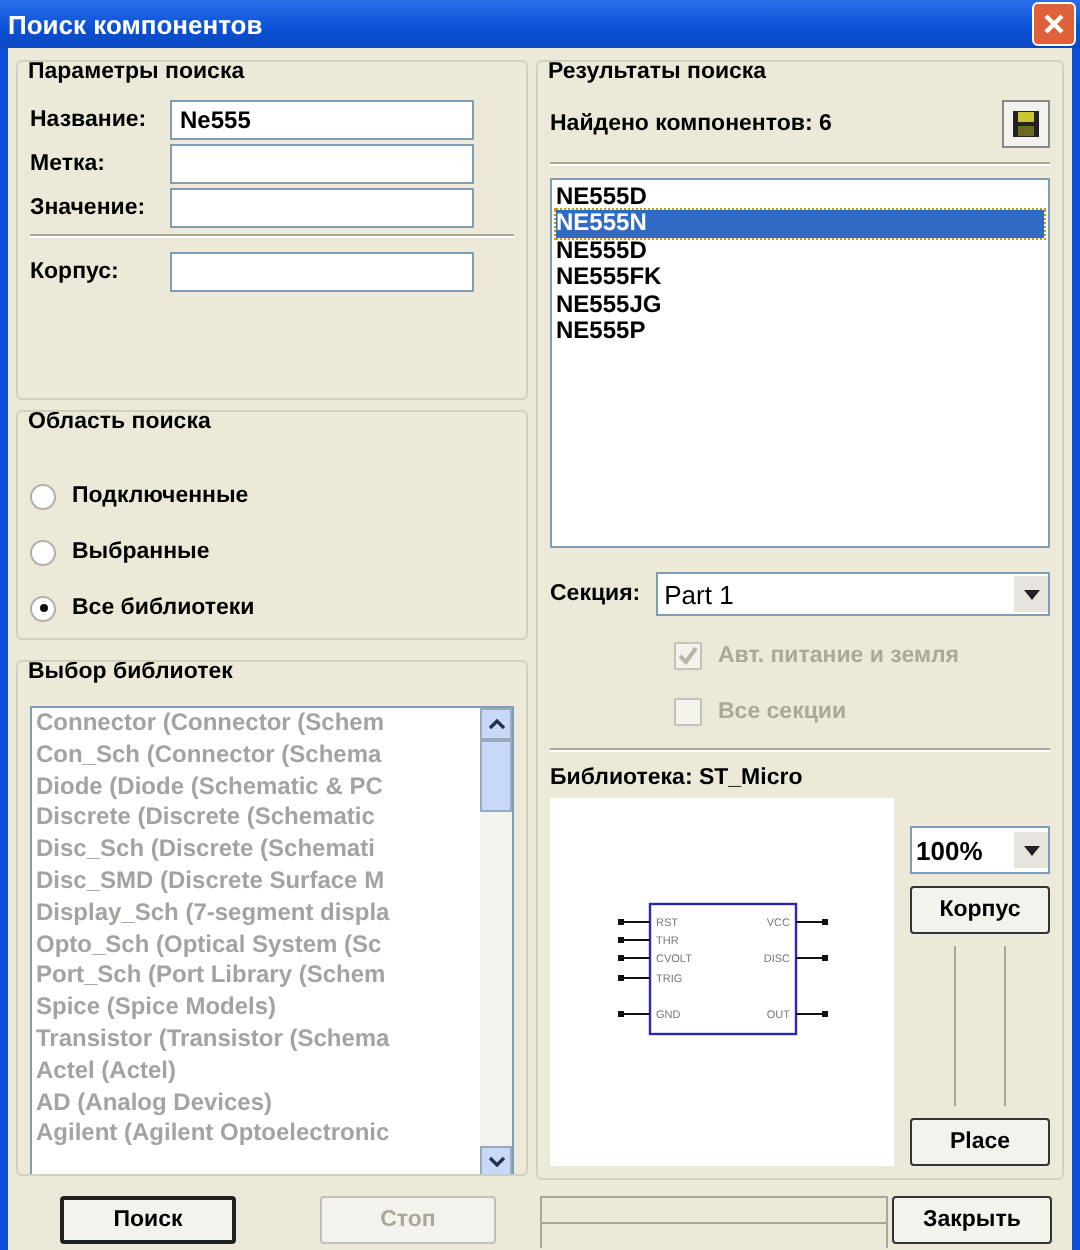 The height and width of the screenshot is (1250, 1080). What do you see at coordinates (75, 272) in the screenshot?
I see `field-label: Корпус:` at bounding box center [75, 272].